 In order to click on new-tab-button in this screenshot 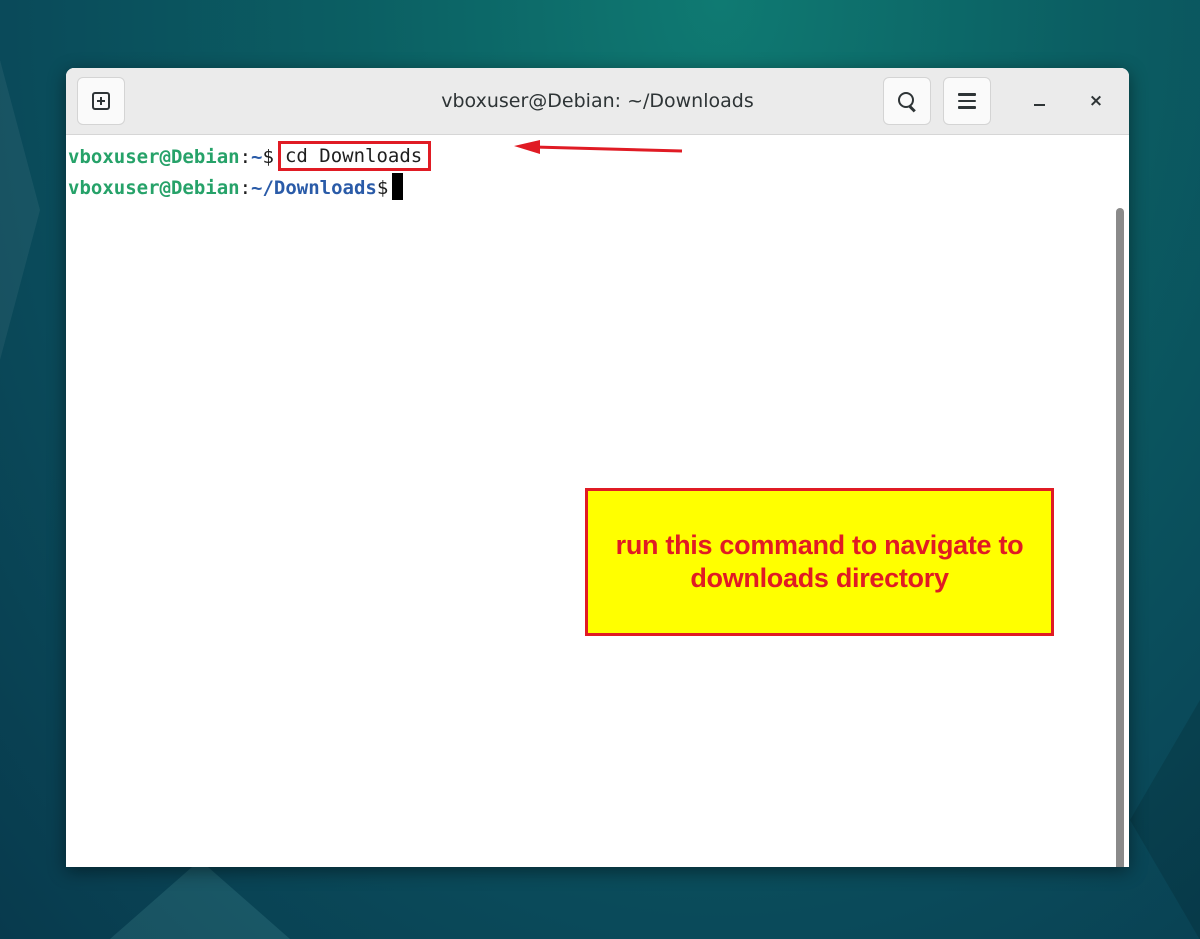, I will do `click(101, 101)`.